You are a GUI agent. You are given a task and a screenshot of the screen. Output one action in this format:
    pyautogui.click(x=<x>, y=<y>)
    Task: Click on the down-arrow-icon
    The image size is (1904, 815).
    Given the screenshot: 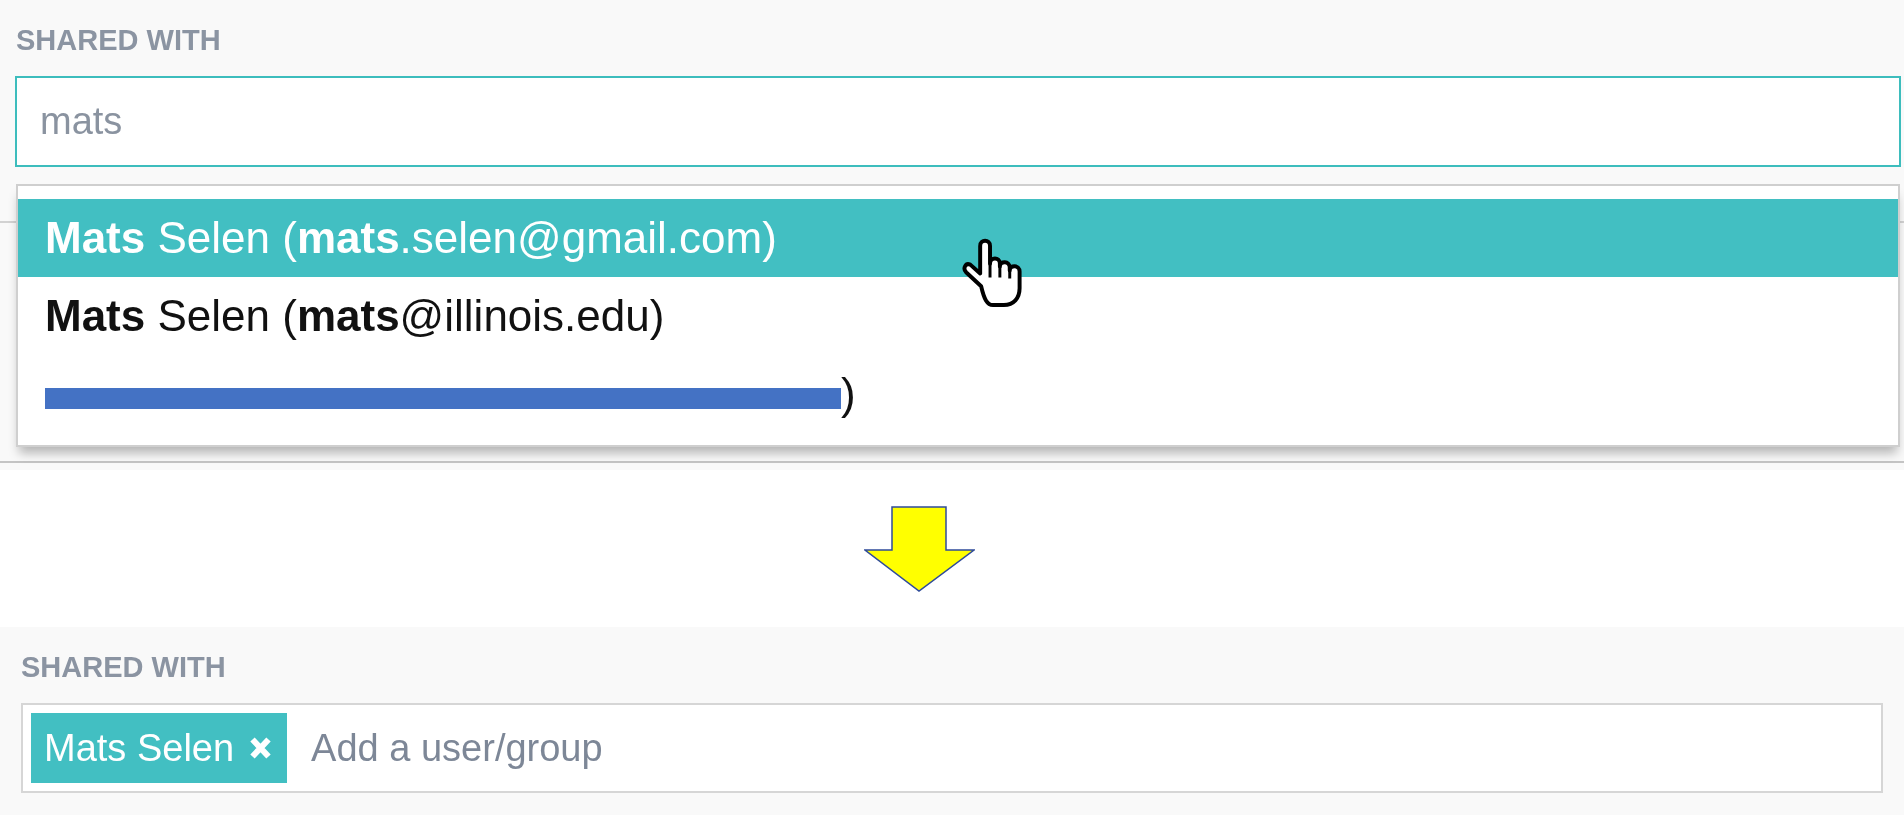 What is the action you would take?
    pyautogui.click(x=919, y=549)
    